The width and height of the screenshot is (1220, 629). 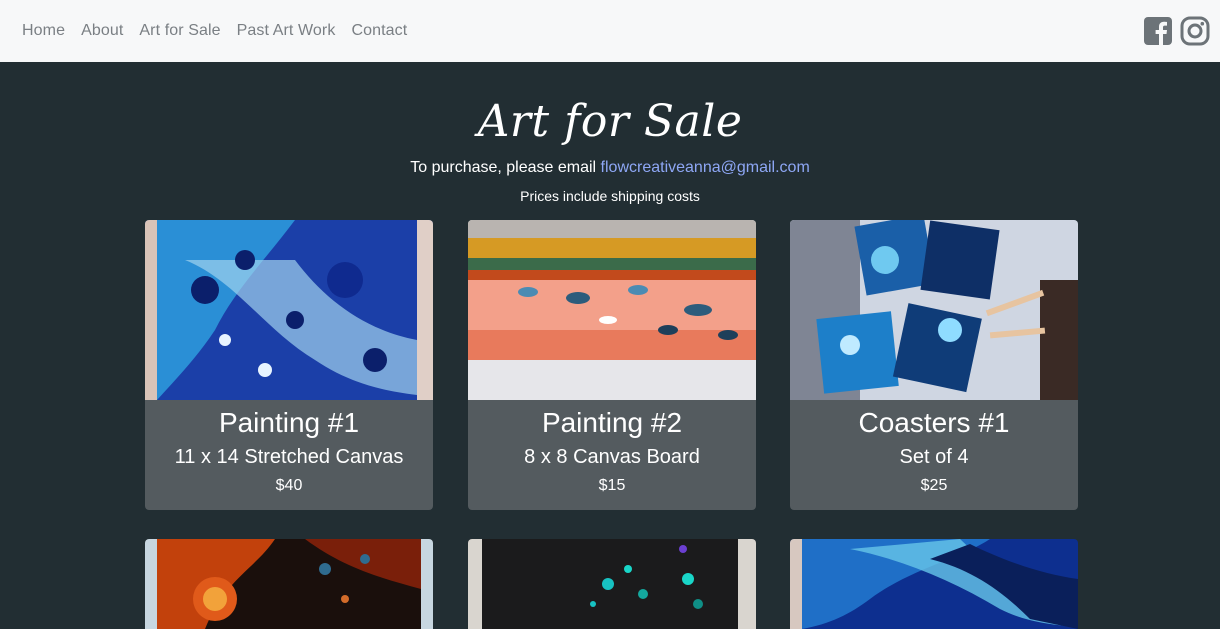 I want to click on coasters-1-image, so click(x=934, y=310).